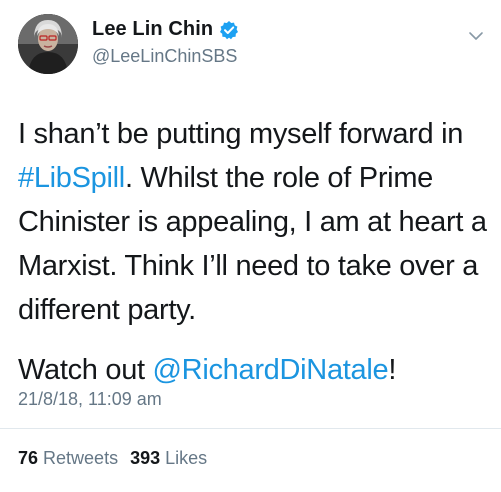  Describe the element at coordinates (186, 458) in the screenshot. I see `likes-label: Likes` at that location.